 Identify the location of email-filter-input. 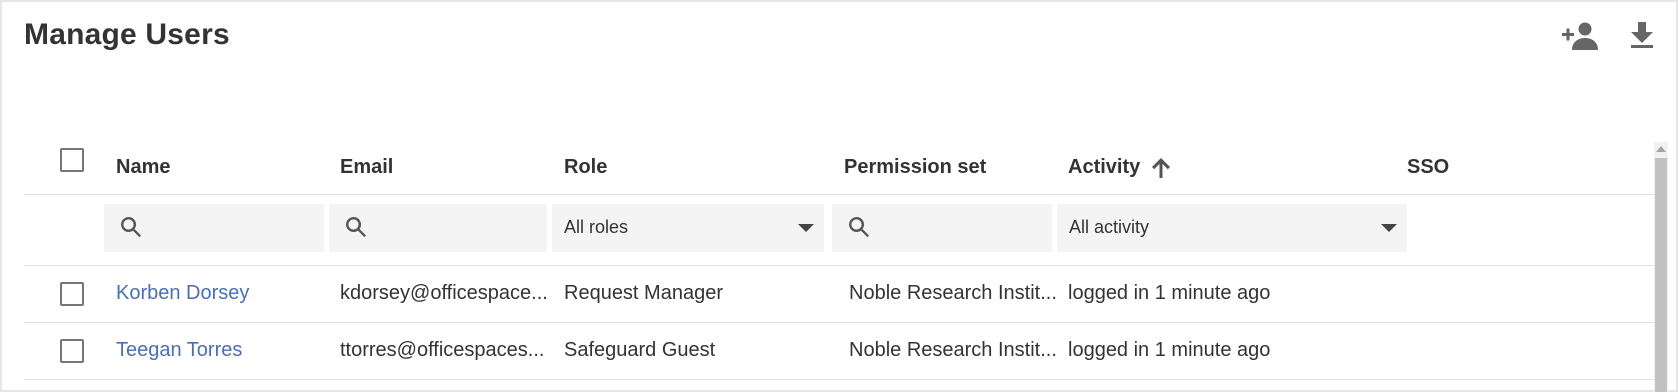
(460, 229).